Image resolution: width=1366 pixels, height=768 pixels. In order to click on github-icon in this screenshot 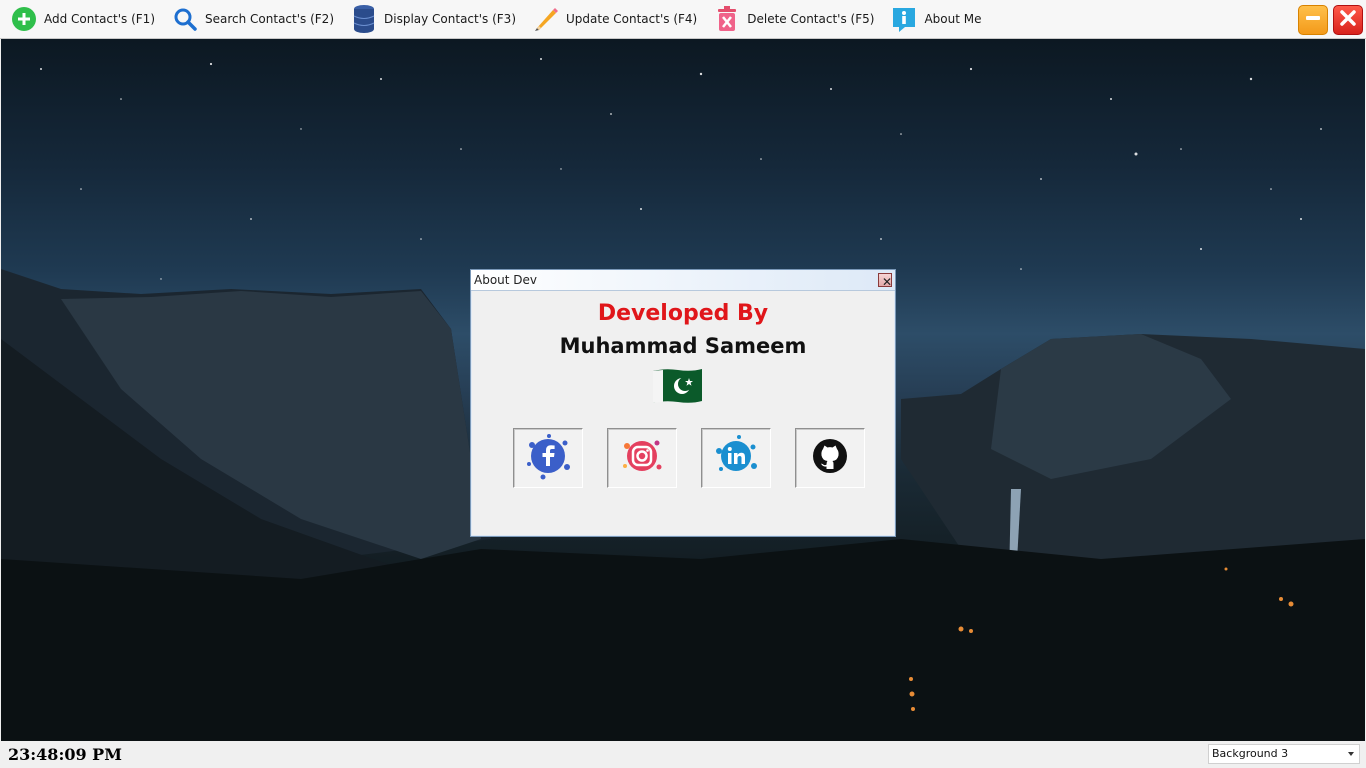, I will do `click(830, 458)`.